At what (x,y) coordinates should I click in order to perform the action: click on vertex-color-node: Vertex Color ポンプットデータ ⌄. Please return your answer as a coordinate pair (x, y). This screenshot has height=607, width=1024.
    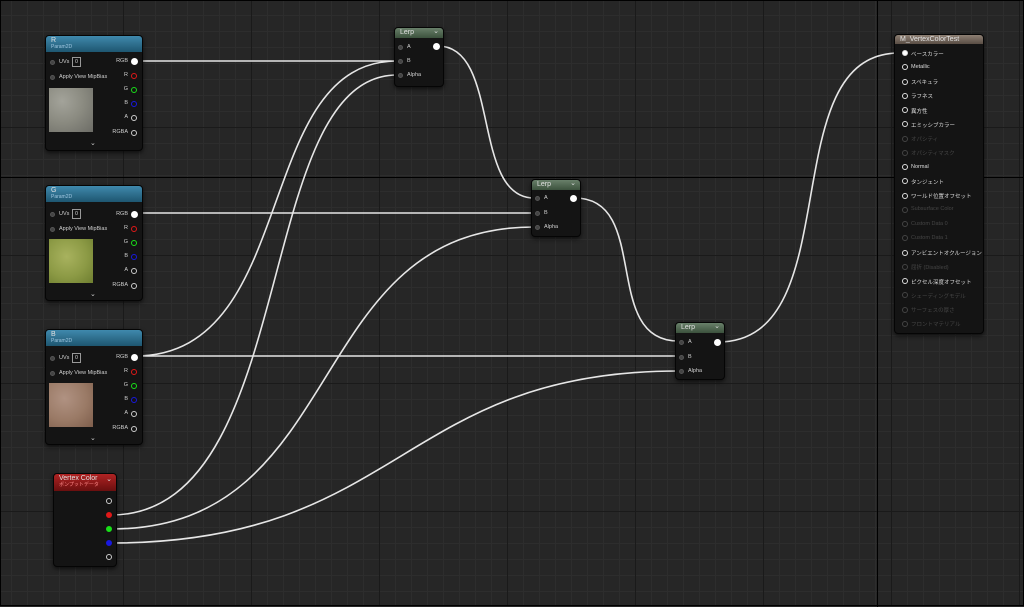
    Looking at the image, I should click on (85, 520).